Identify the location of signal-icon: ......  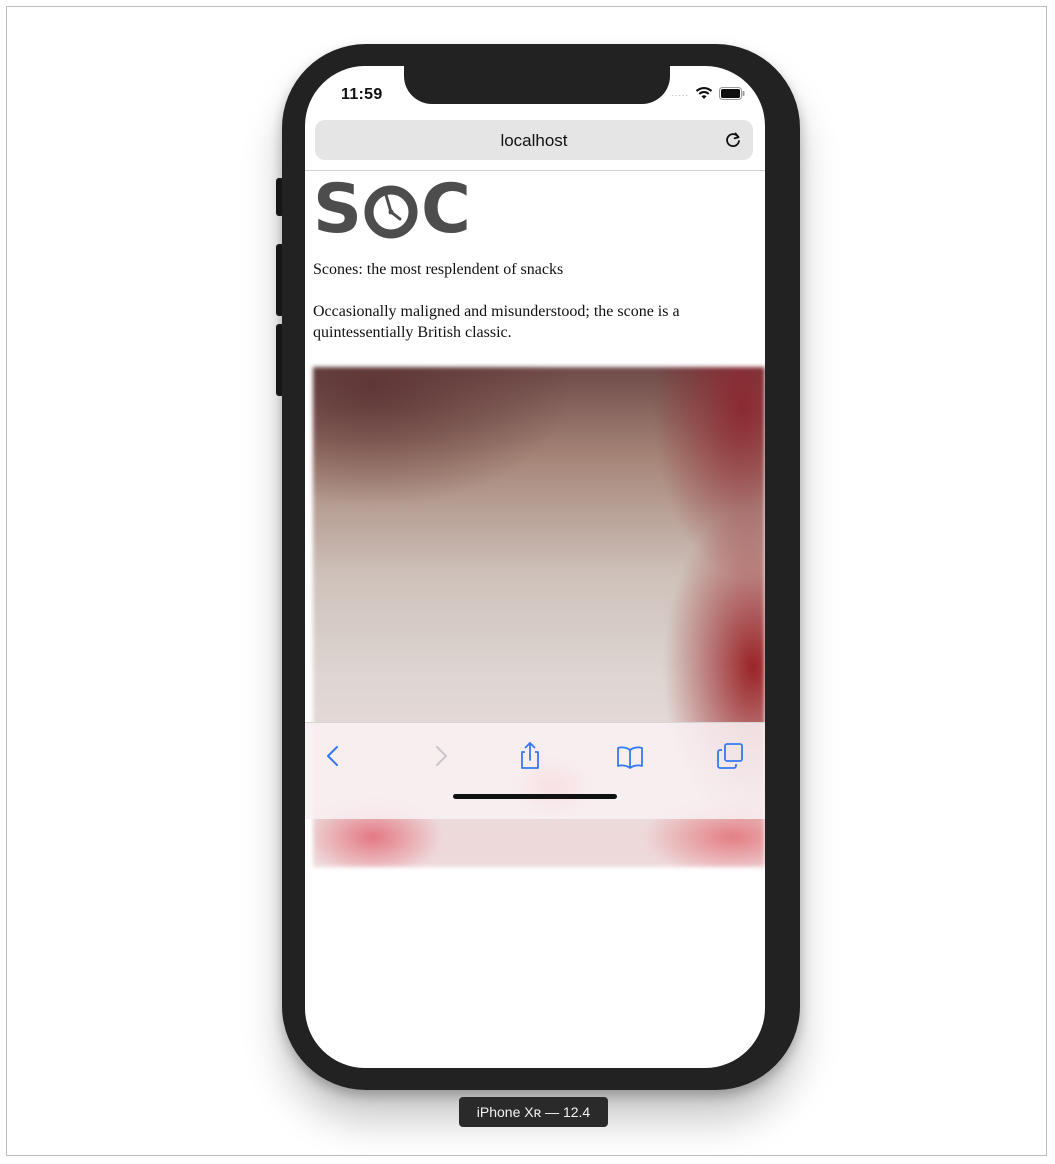
(680, 93).